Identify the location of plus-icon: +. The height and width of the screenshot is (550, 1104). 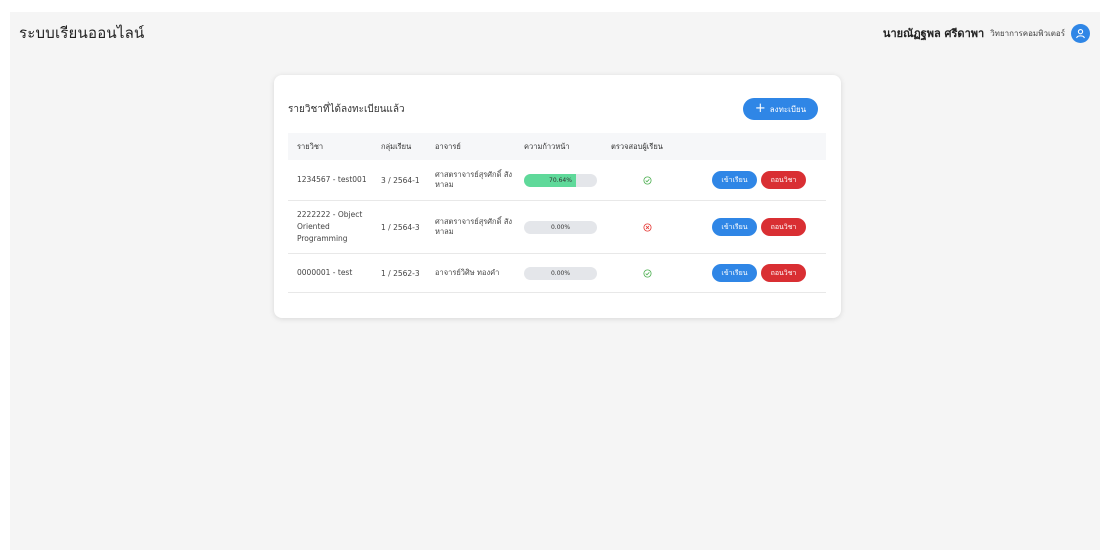
(760, 108).